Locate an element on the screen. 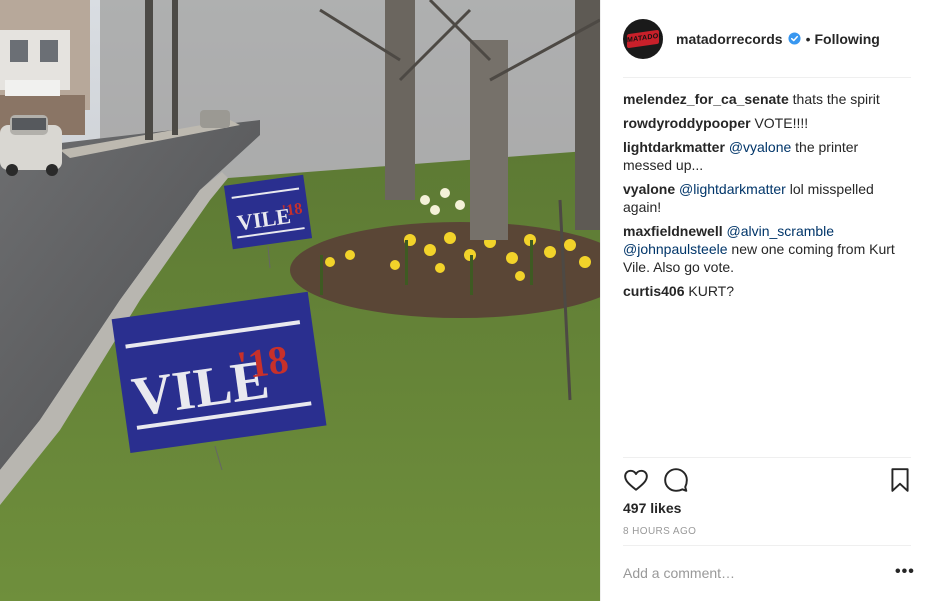  comment-mention-link: @johnpaulsteele is located at coordinates (675, 249).